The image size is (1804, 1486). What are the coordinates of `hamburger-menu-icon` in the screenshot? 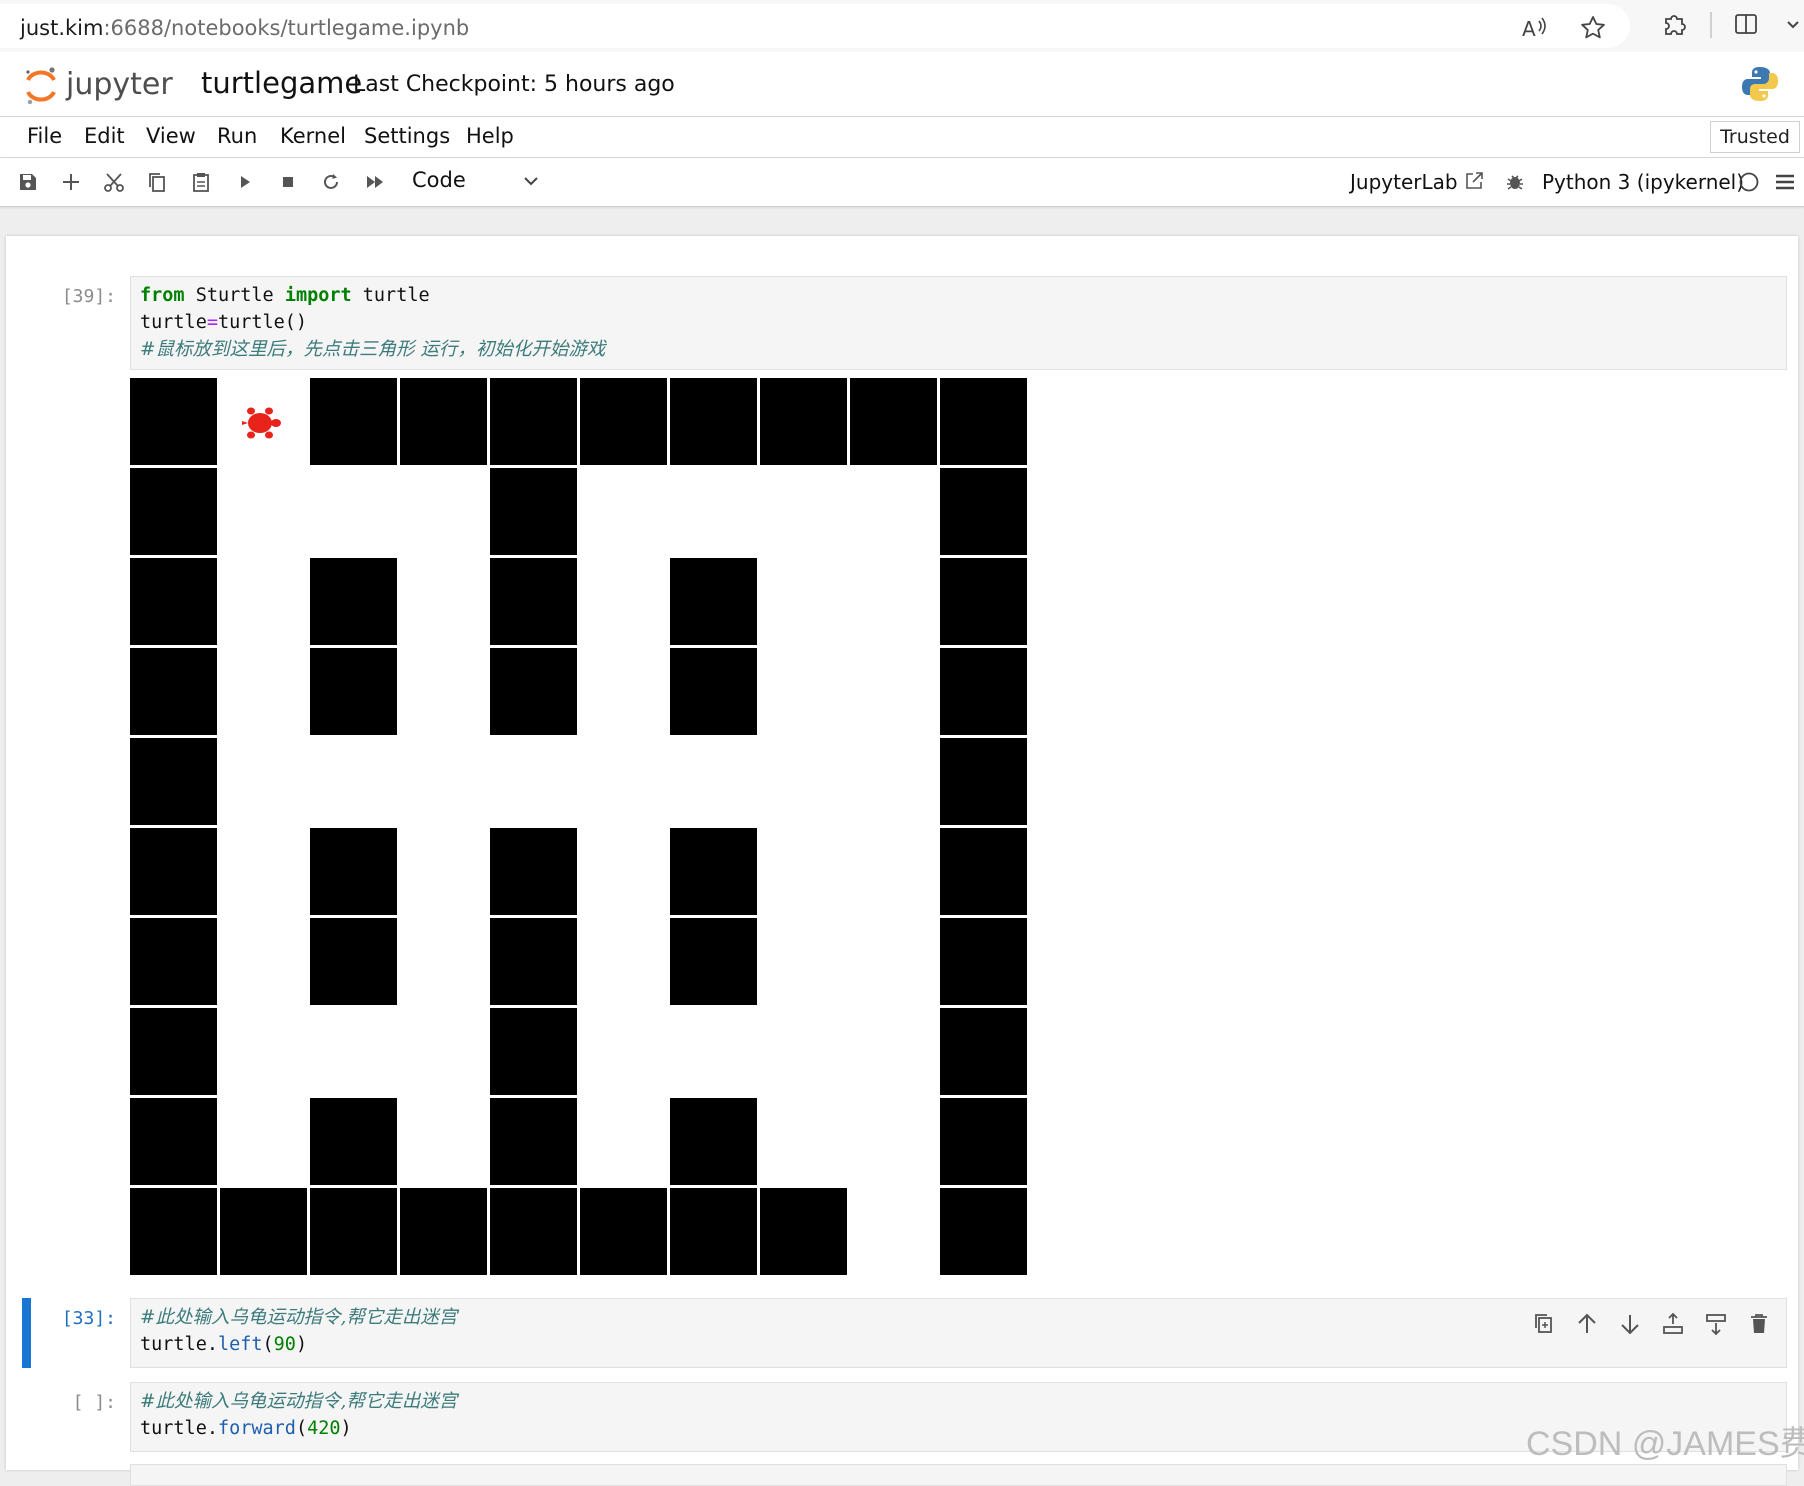 It's located at (1785, 182).